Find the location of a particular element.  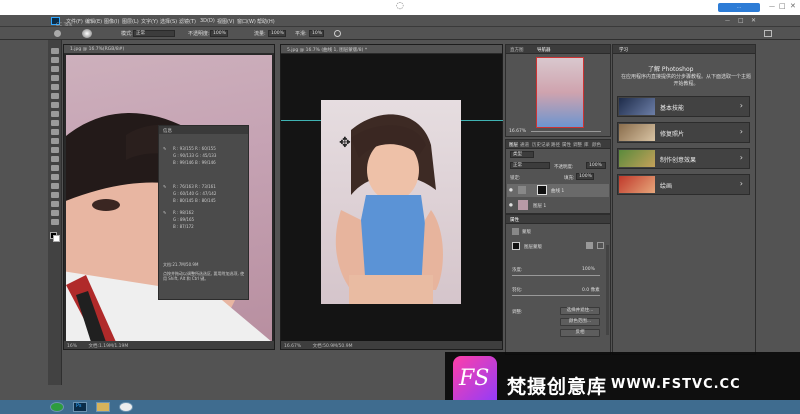

layer-thumbnail is located at coordinates (523, 205).